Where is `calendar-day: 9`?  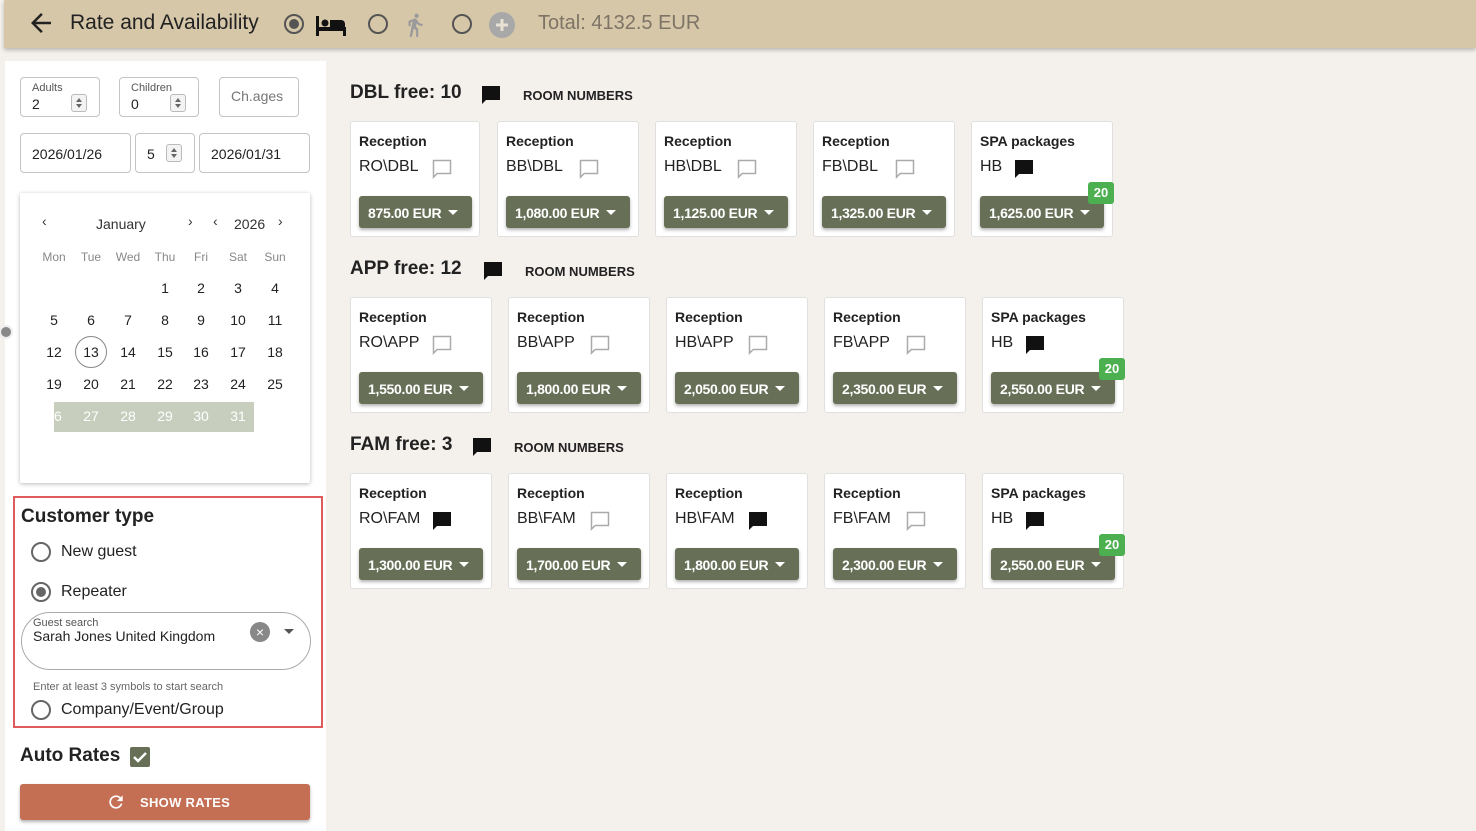 calendar-day: 9 is located at coordinates (201, 320).